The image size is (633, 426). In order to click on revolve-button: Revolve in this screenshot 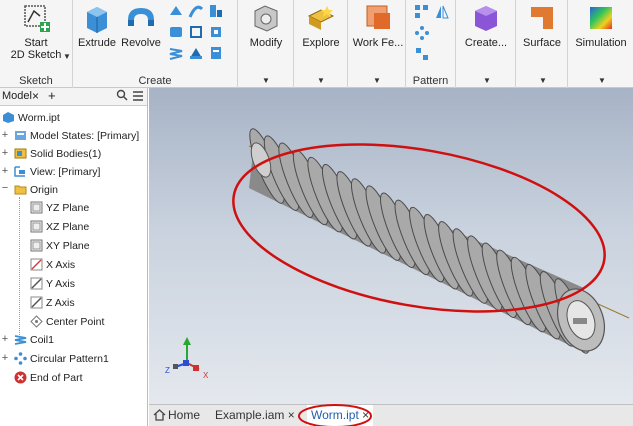, I will do `click(141, 25)`.